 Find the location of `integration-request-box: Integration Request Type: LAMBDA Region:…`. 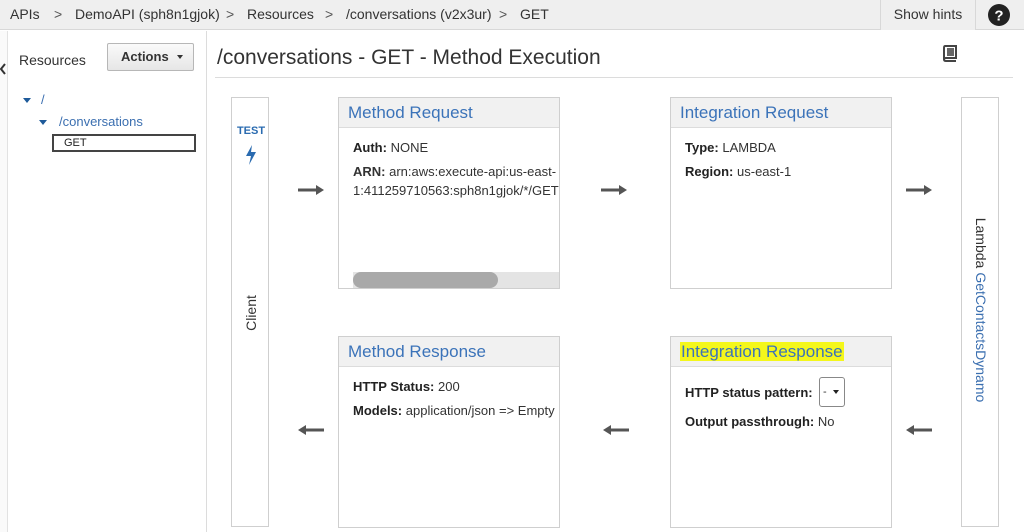

integration-request-box: Integration Request Type: LAMBDA Region:… is located at coordinates (781, 193).